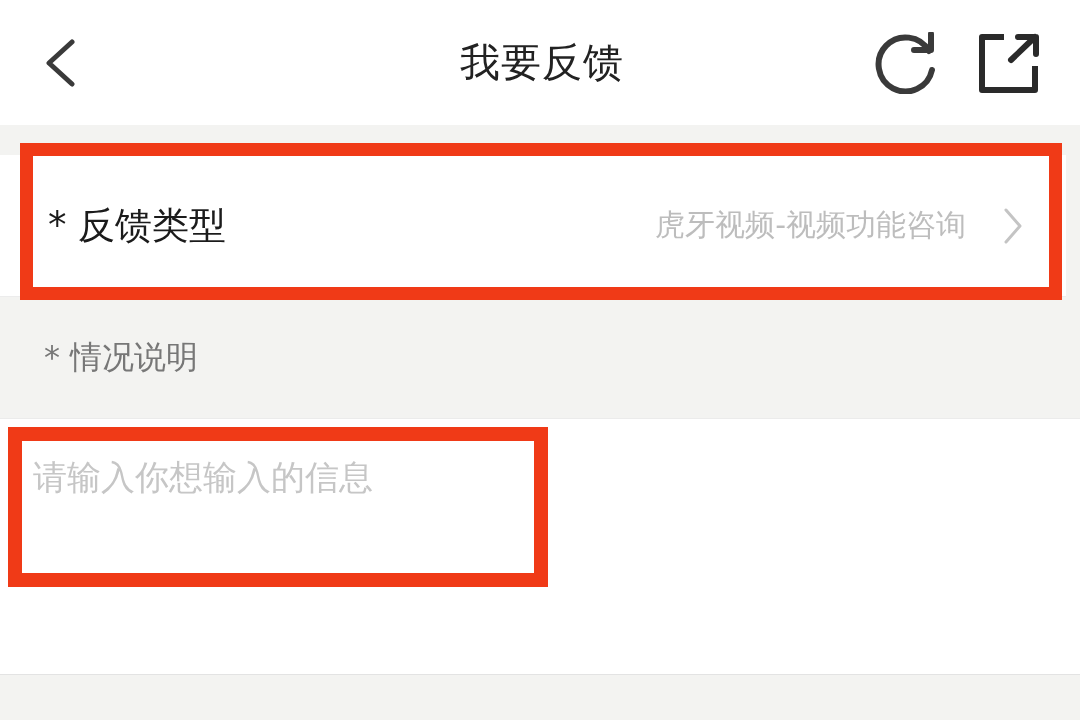  Describe the element at coordinates (138, 225) in the screenshot. I see `feedback-type-label: * 反馈类型` at that location.